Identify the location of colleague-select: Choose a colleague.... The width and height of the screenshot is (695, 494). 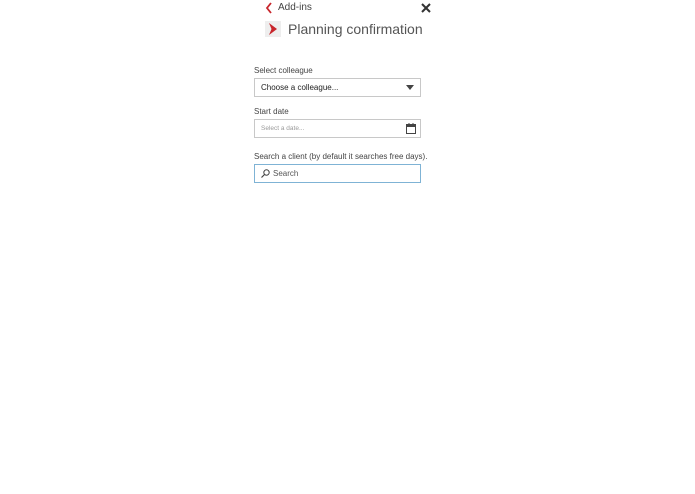
(337, 87).